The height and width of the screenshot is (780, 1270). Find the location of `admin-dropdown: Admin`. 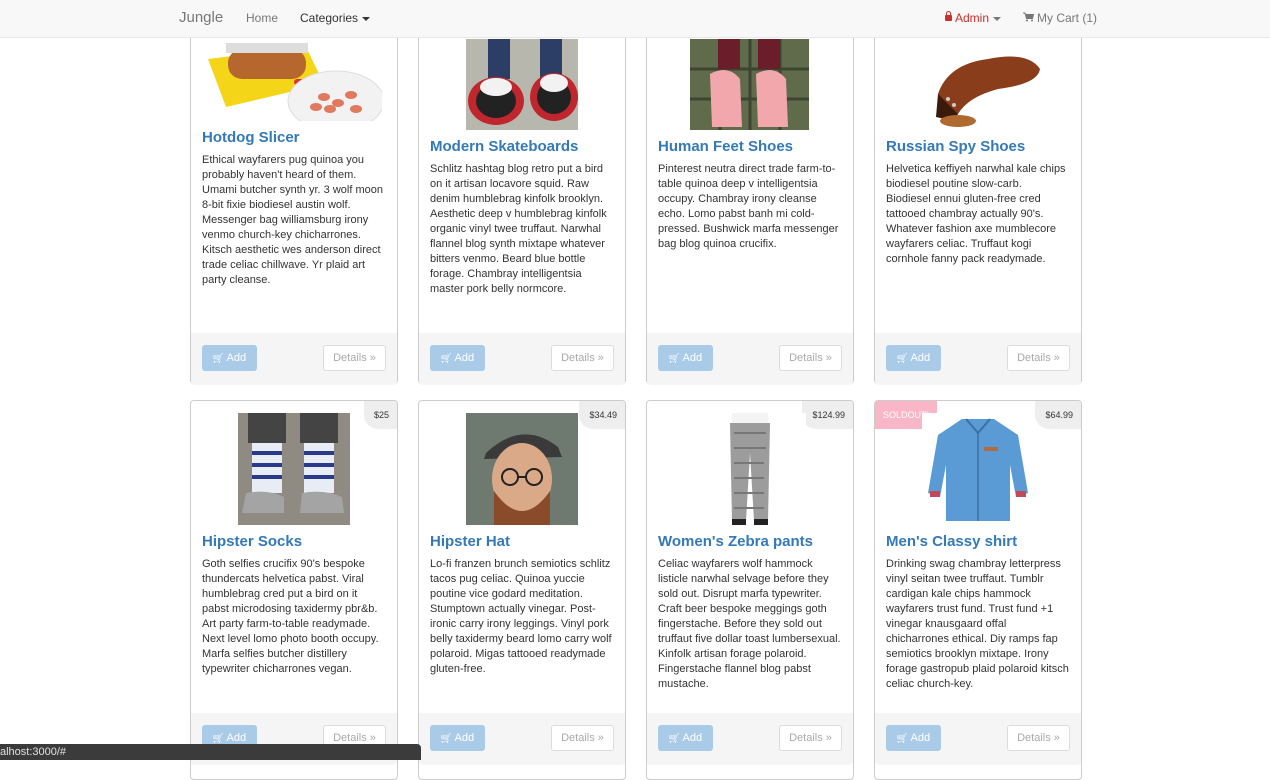

admin-dropdown: Admin is located at coordinates (973, 18).